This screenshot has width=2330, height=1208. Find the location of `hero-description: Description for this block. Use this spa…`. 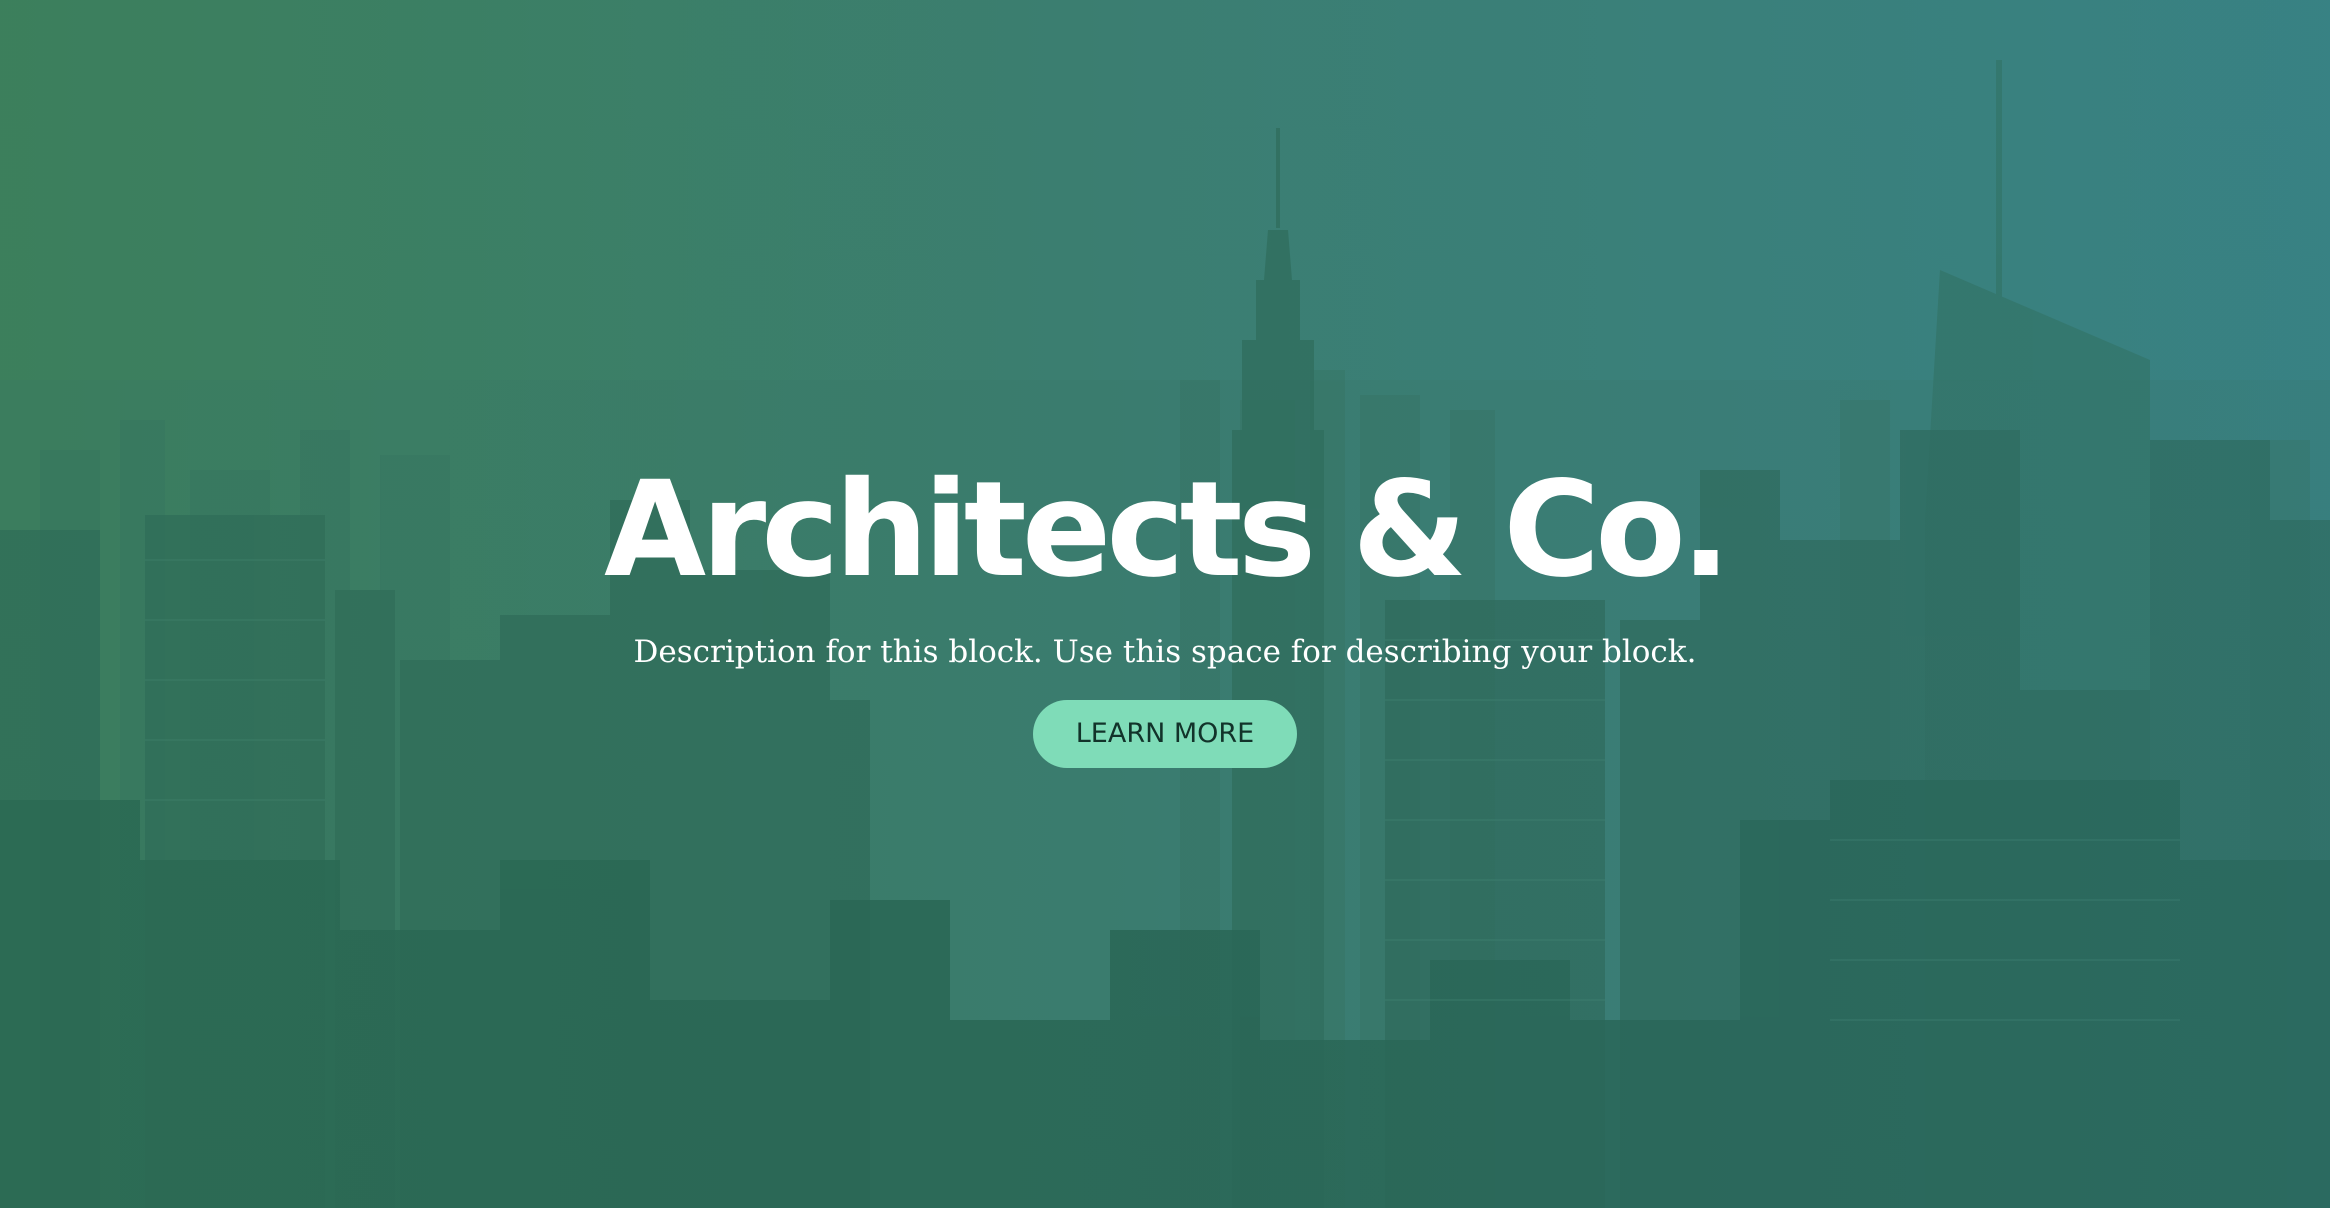

hero-description: Description for this block. Use this spa… is located at coordinates (1165, 652).